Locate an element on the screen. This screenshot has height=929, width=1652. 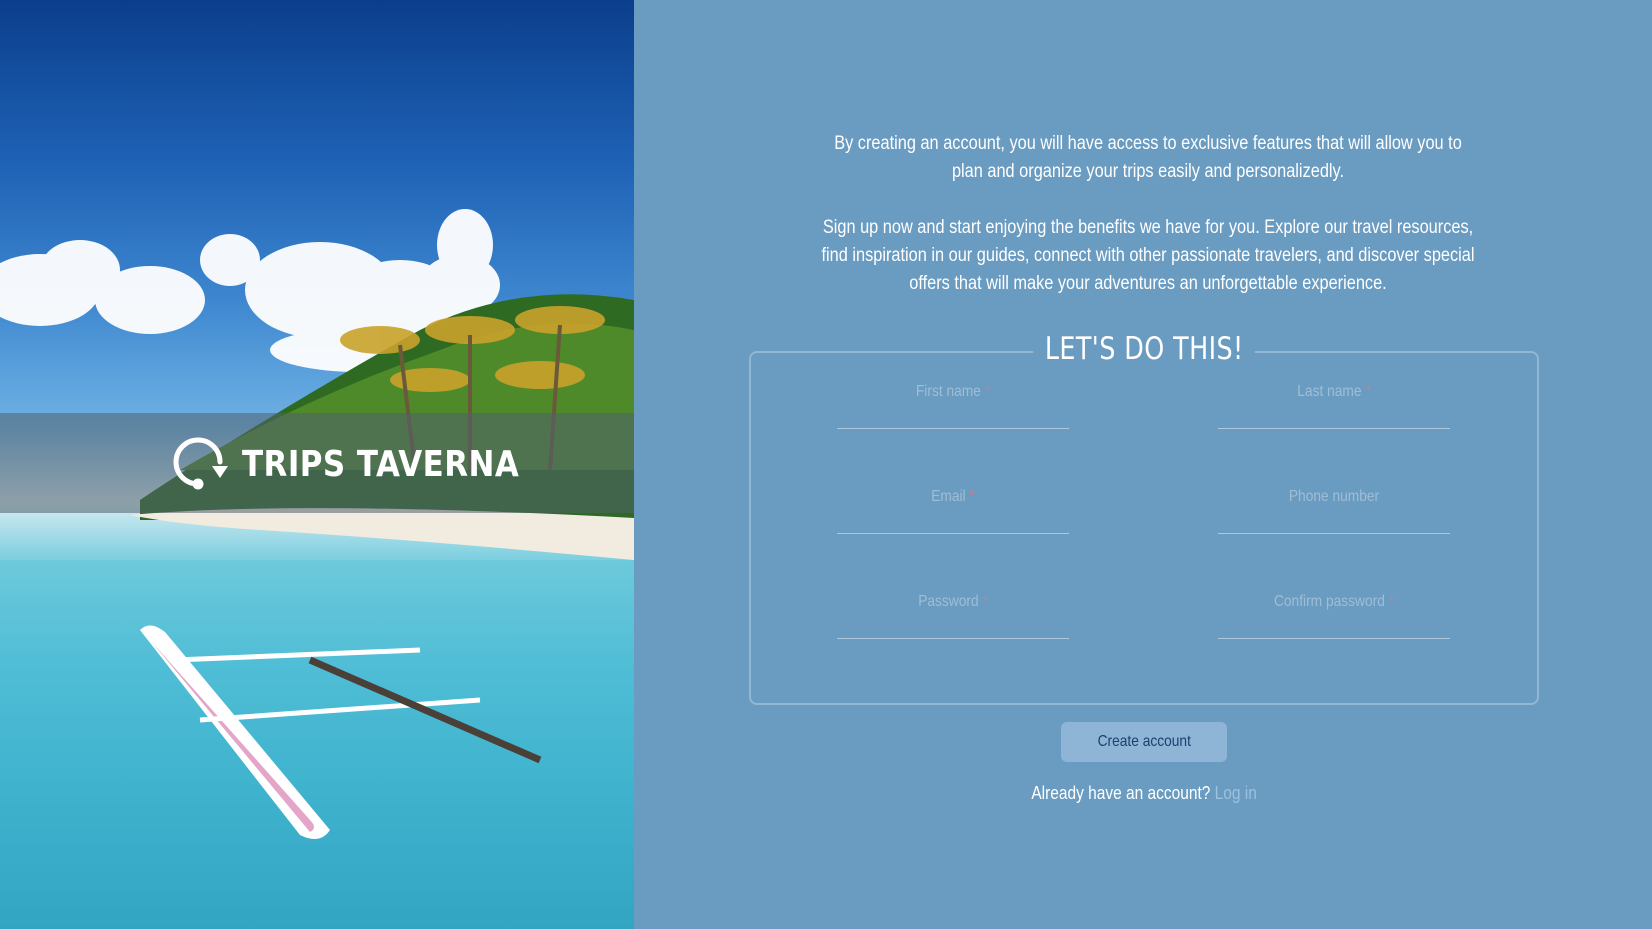
confirm-password-label: Confirm password * is located at coordinates (1334, 602).